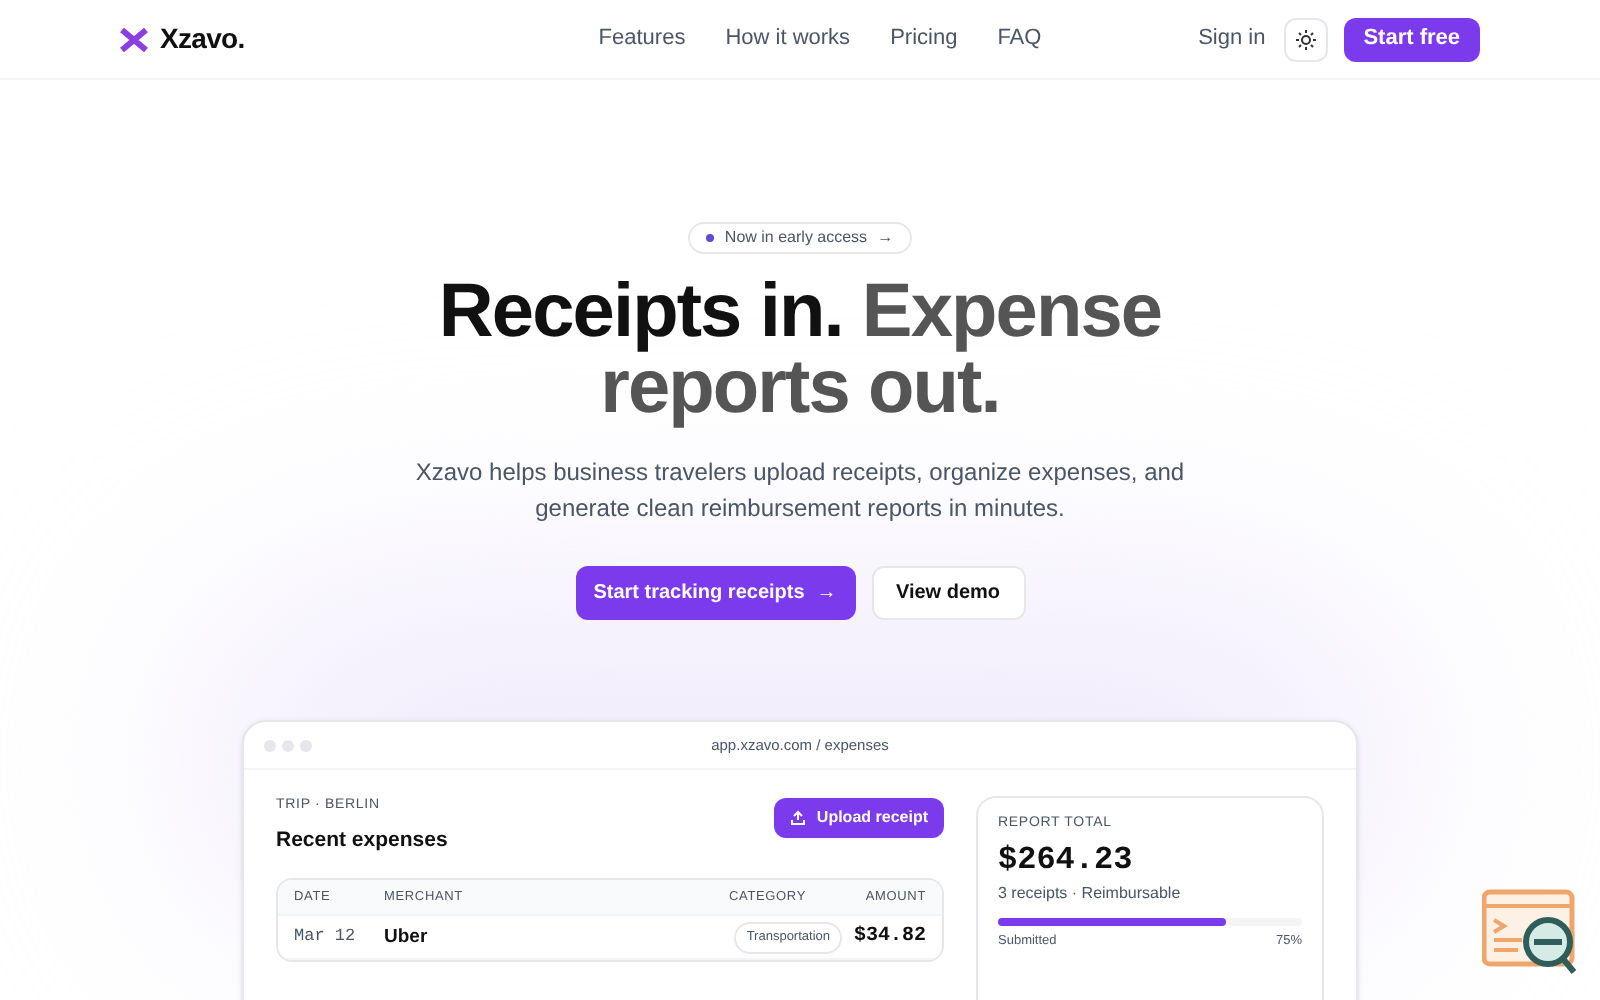  Describe the element at coordinates (1532, 934) in the screenshot. I see `browser-search-icon` at that location.